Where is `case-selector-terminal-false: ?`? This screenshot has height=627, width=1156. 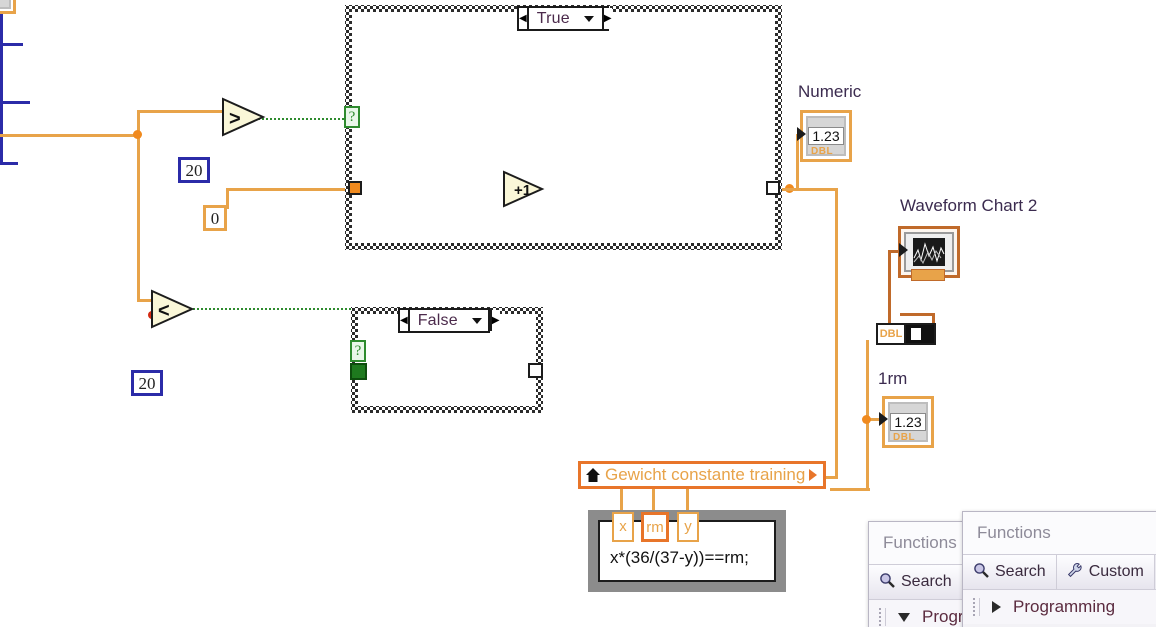
case-selector-terminal-false: ? is located at coordinates (358, 351).